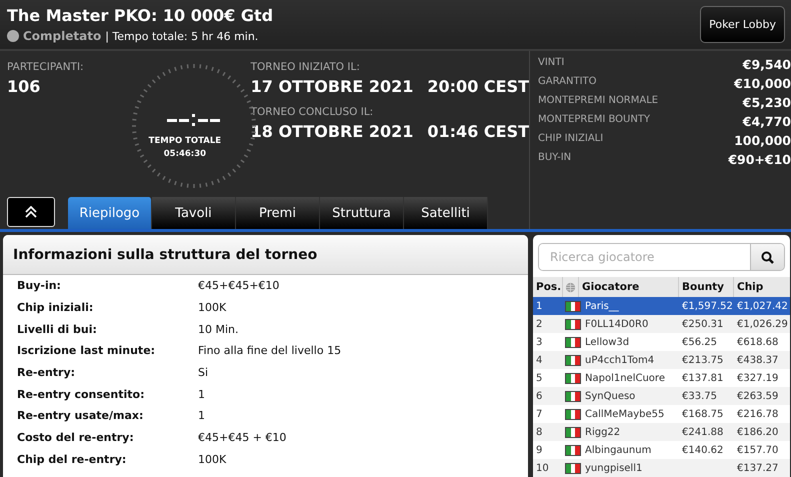  Describe the element at coordinates (539, 306) in the screenshot. I see `position-cell-text: 1` at that location.